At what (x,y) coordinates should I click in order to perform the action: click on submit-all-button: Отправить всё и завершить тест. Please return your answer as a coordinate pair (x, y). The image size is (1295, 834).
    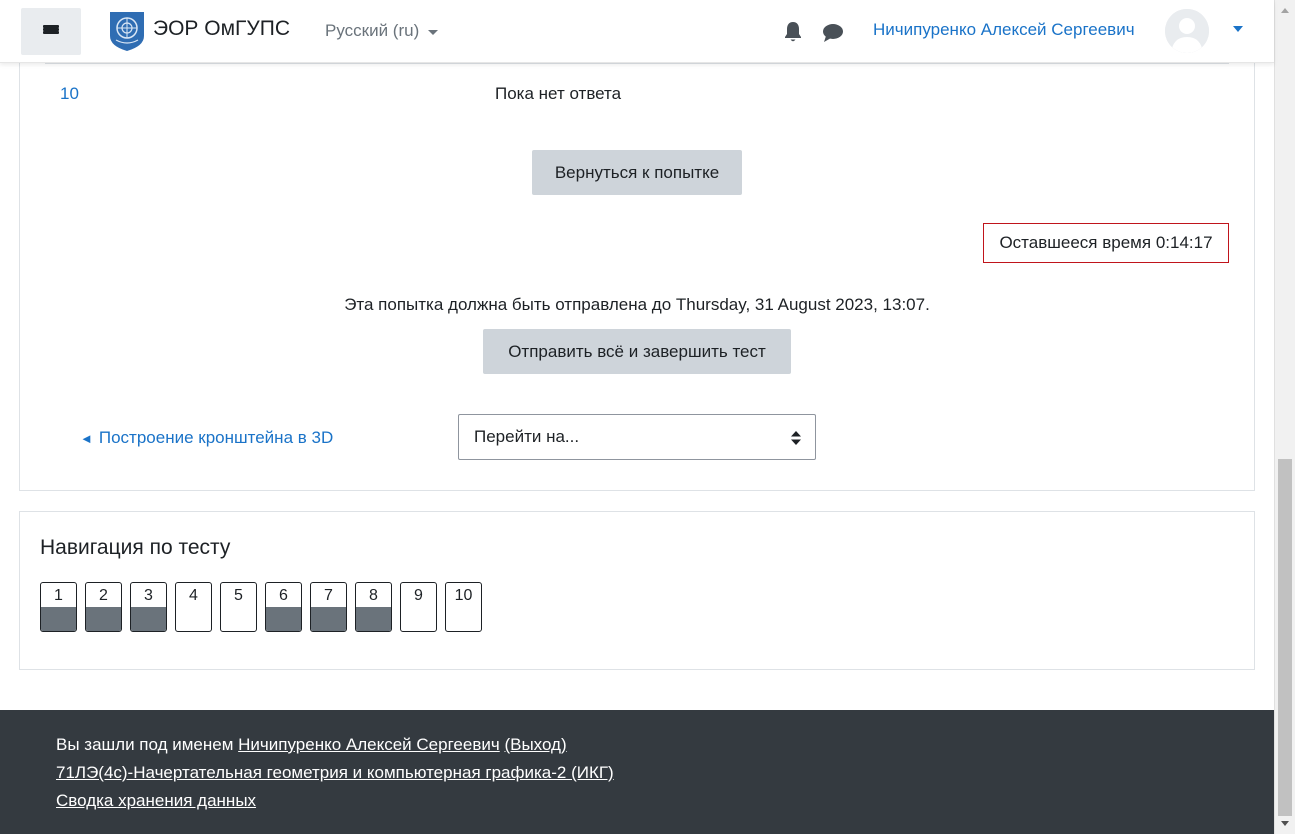
    Looking at the image, I should click on (637, 351).